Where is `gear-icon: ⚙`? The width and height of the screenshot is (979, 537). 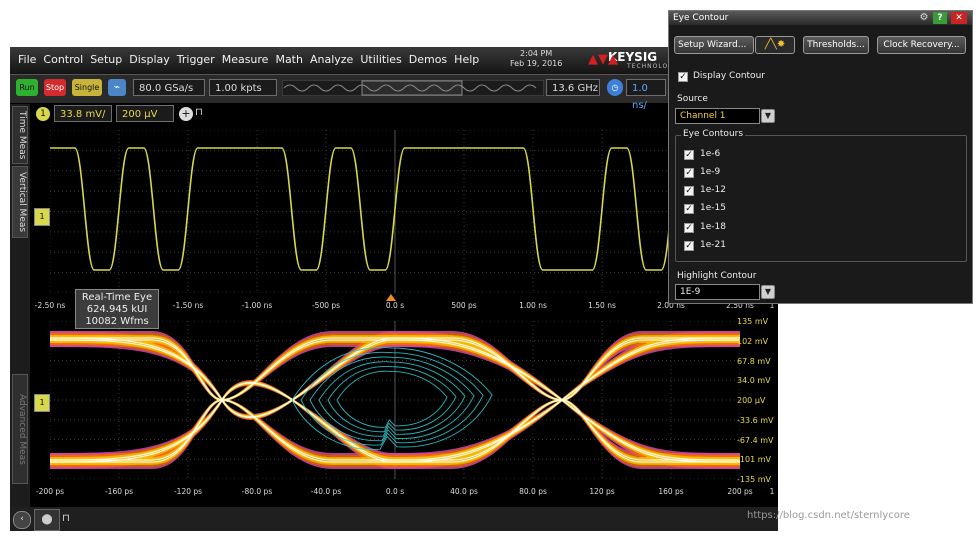 gear-icon: ⚙ is located at coordinates (924, 18).